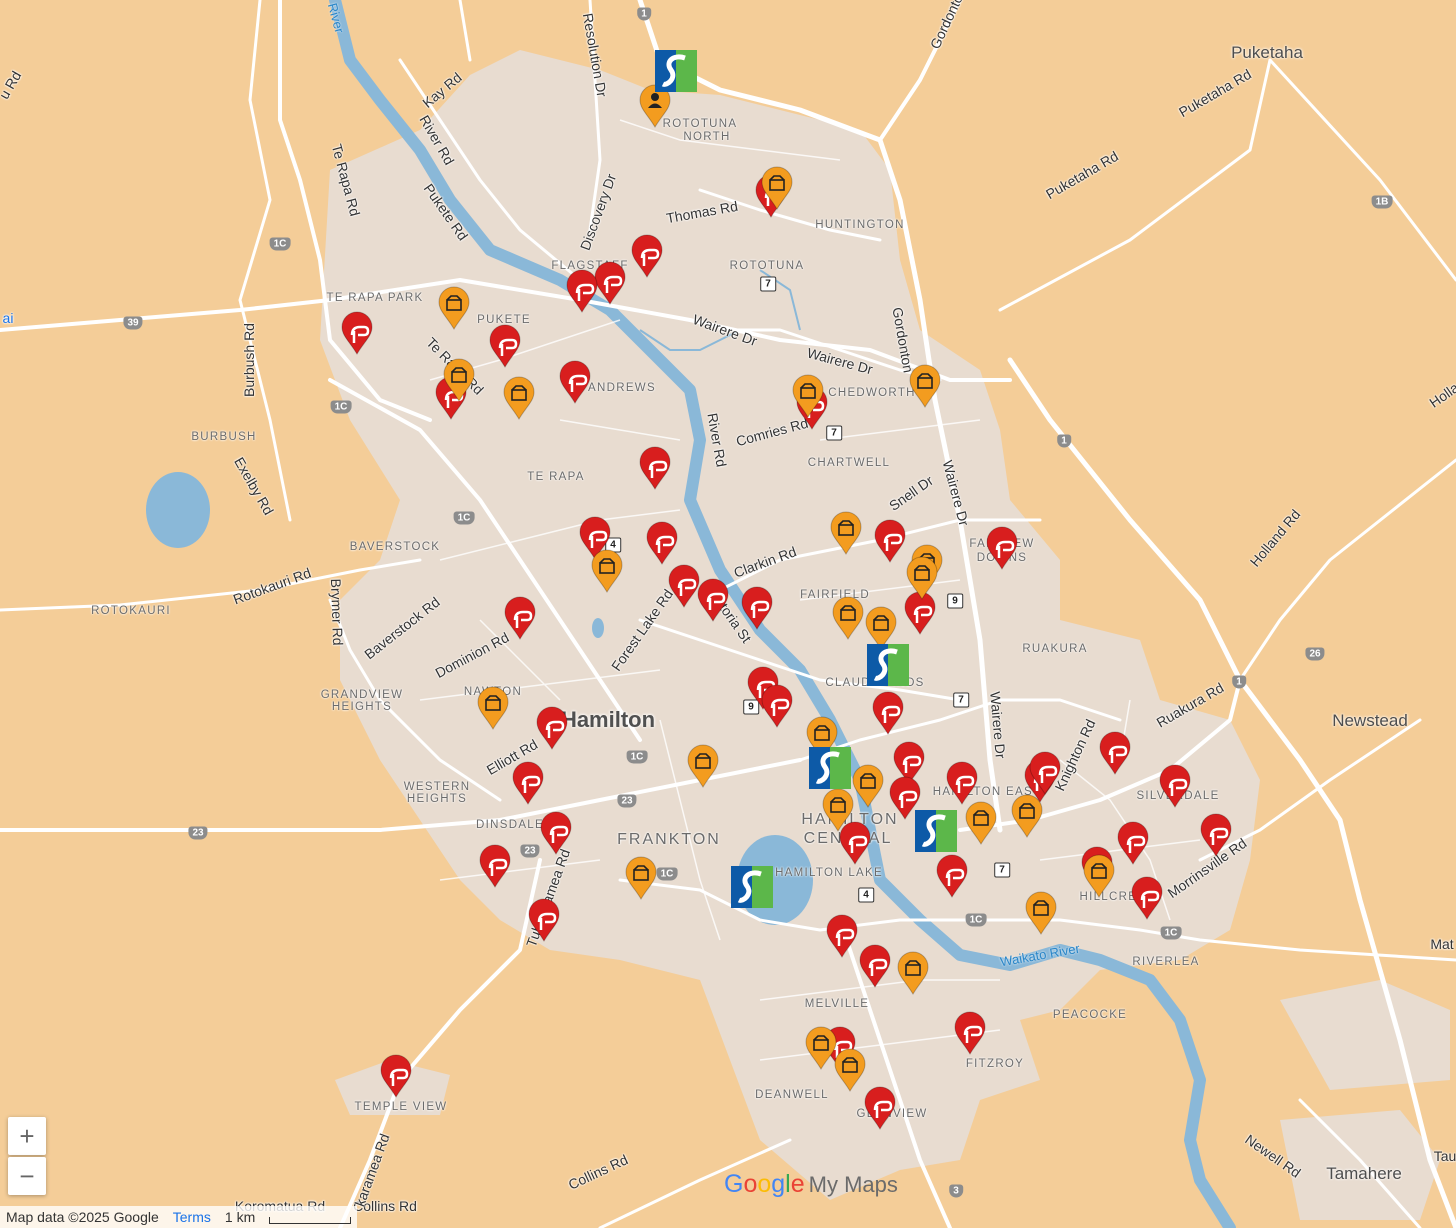 The width and height of the screenshot is (1456, 1228). I want to click on route-shield: 7, so click(768, 284).